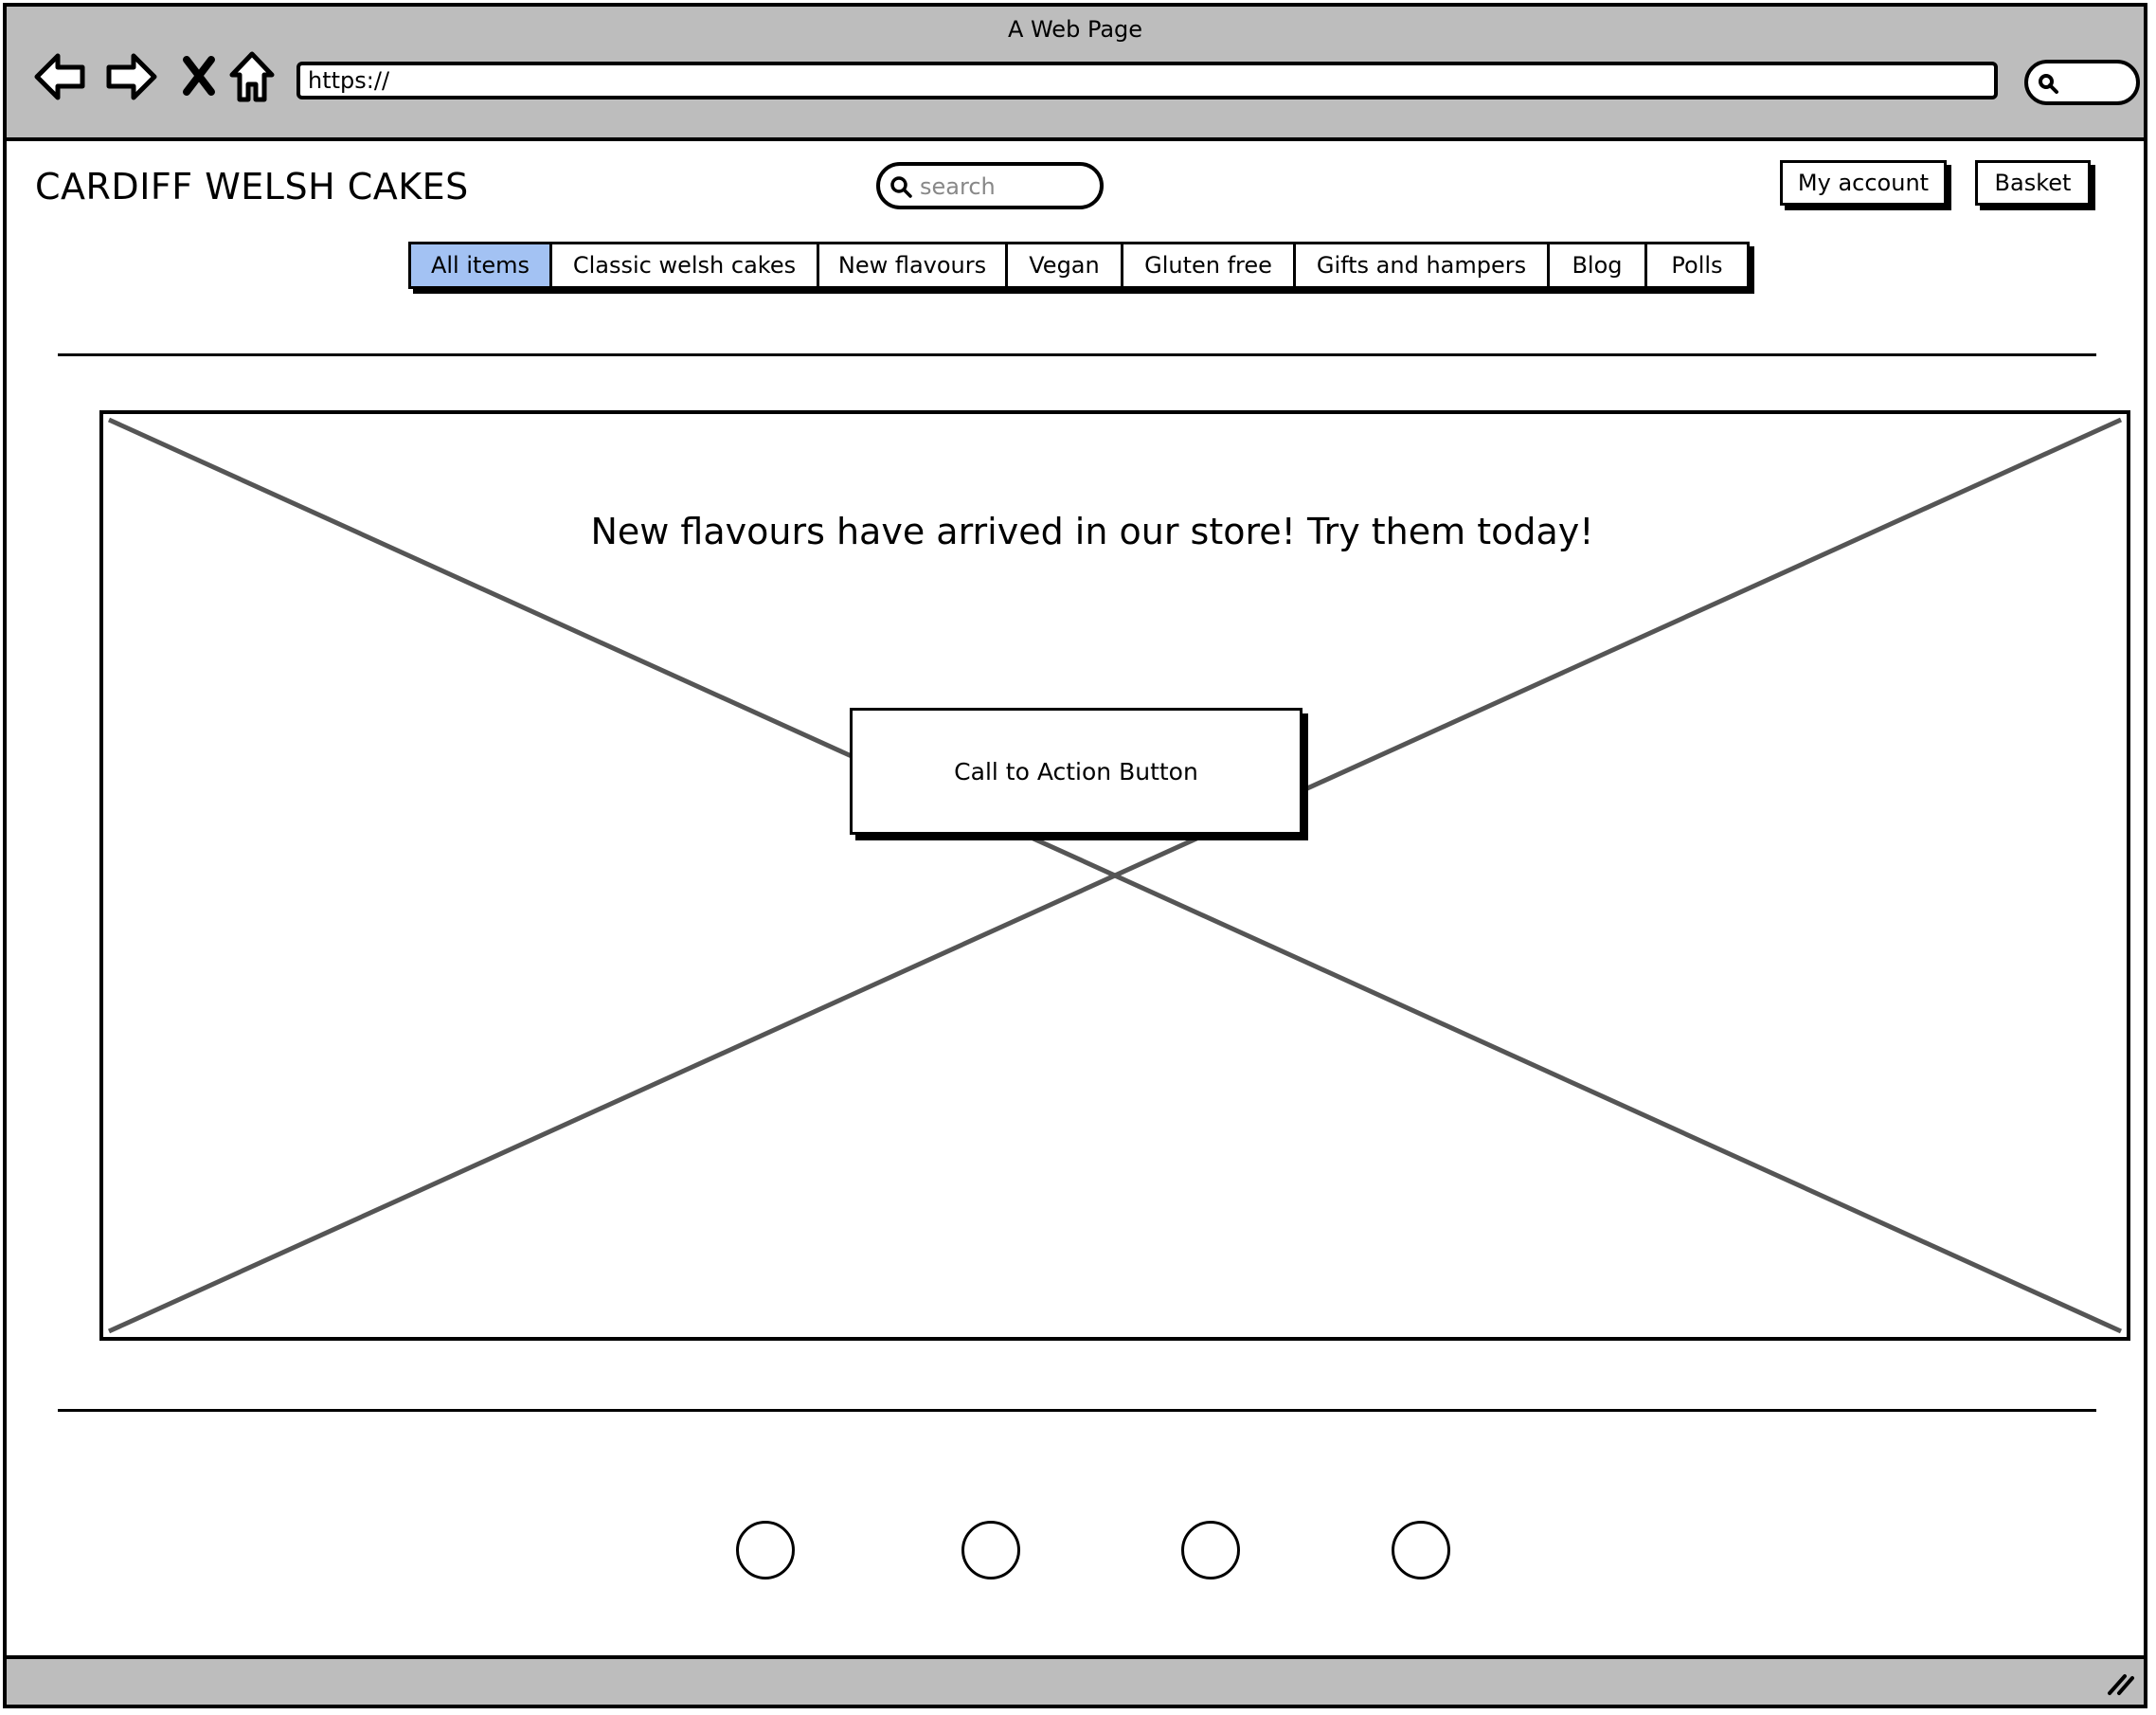 The width and height of the screenshot is (2156, 1715). Describe the element at coordinates (1075, 29) in the screenshot. I see `window-title: A Web Page` at that location.